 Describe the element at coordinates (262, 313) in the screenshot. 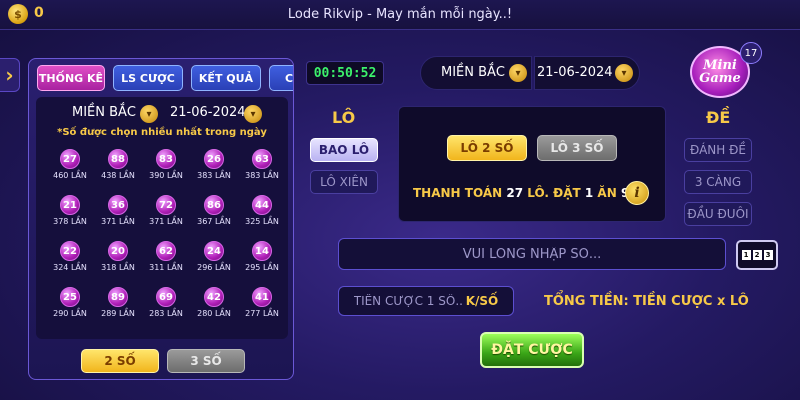

I see `stat-count: 277 LẦN` at that location.